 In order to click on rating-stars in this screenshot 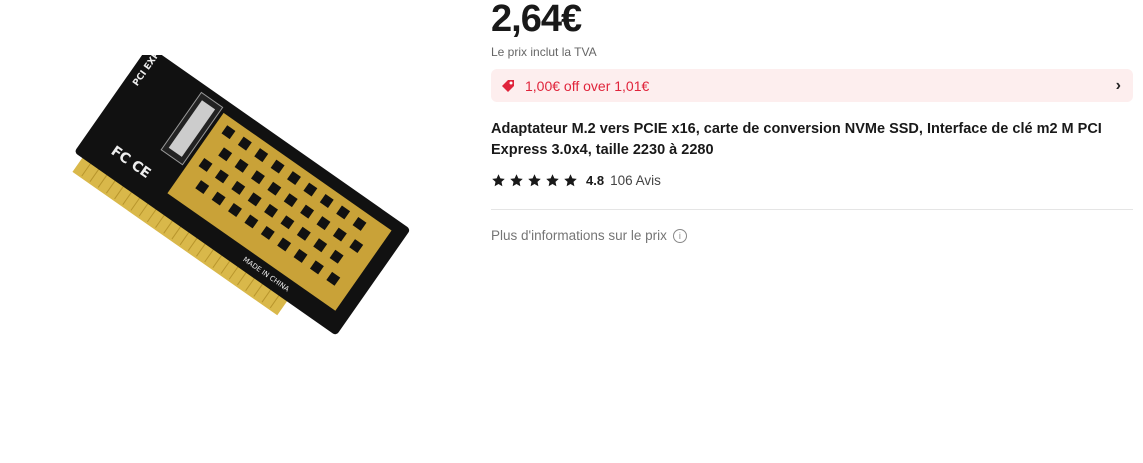, I will do `click(534, 180)`.